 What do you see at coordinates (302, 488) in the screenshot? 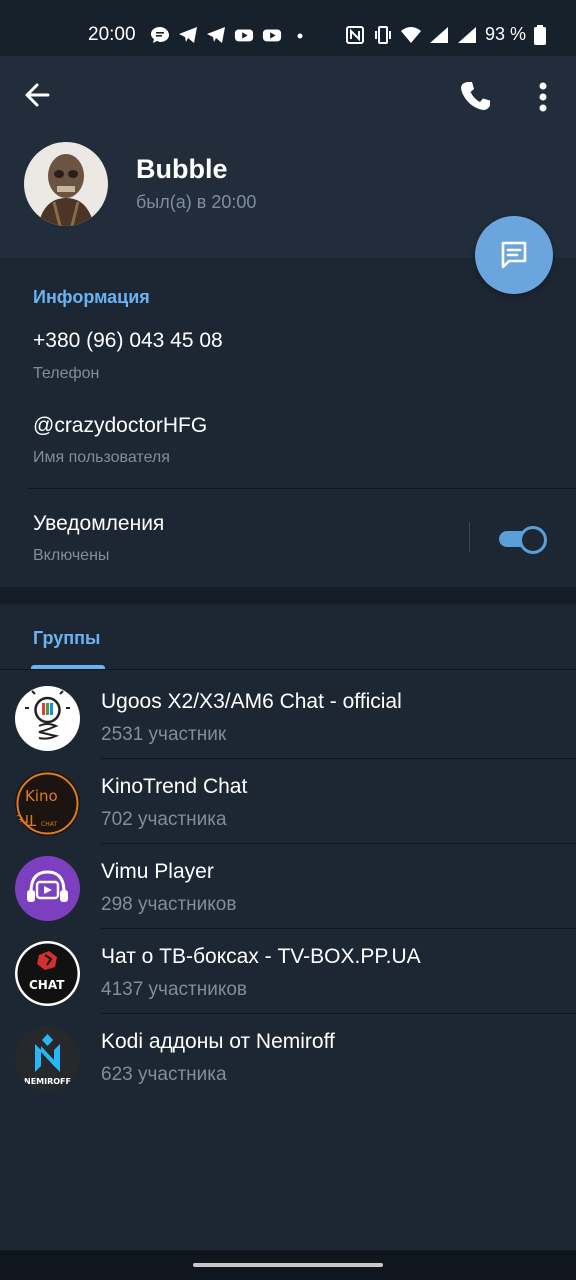
I see `divider` at bounding box center [302, 488].